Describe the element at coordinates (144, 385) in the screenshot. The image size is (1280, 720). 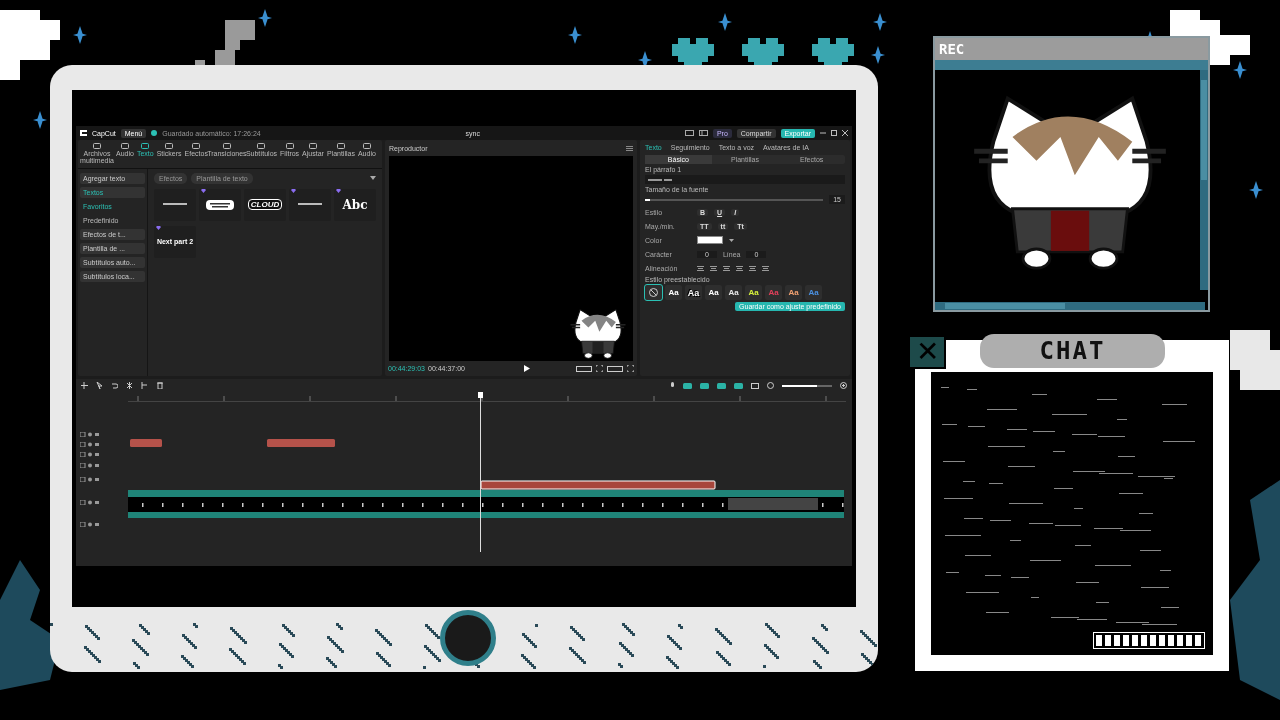
I see `trim-icon` at that location.